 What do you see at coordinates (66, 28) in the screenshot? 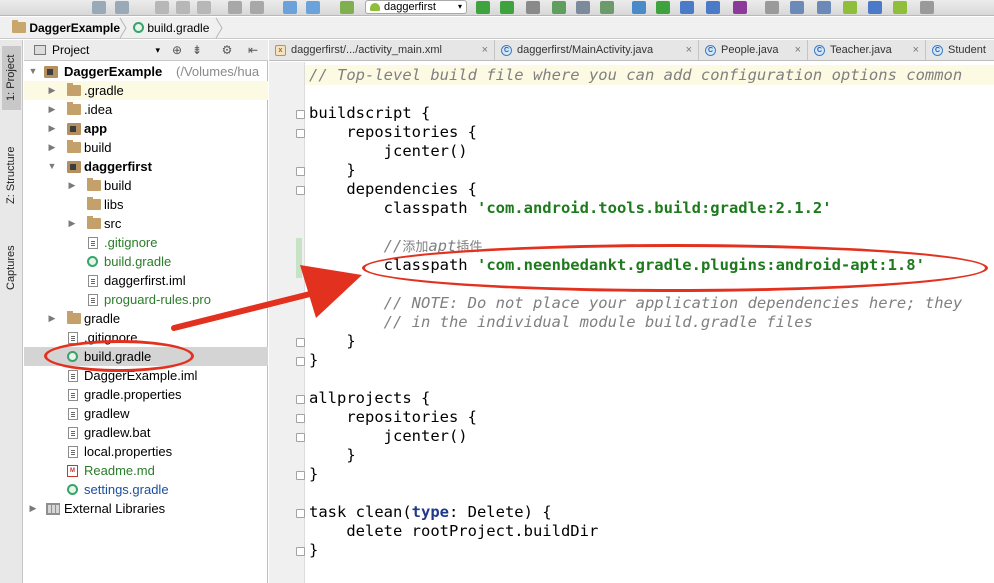
I see `breadcrumb-item-project: DaggerExample` at bounding box center [66, 28].